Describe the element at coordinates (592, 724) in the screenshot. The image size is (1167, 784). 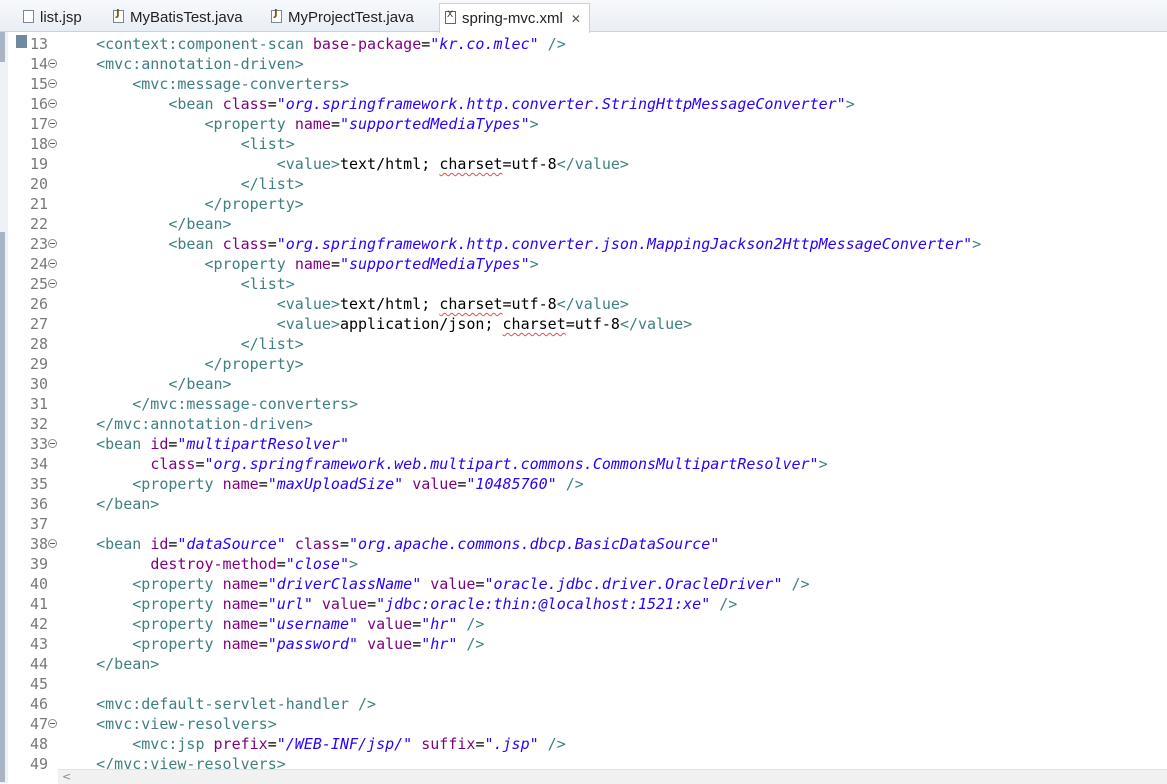
I see `code-line: 47 <mvc:view-resolvers>` at that location.